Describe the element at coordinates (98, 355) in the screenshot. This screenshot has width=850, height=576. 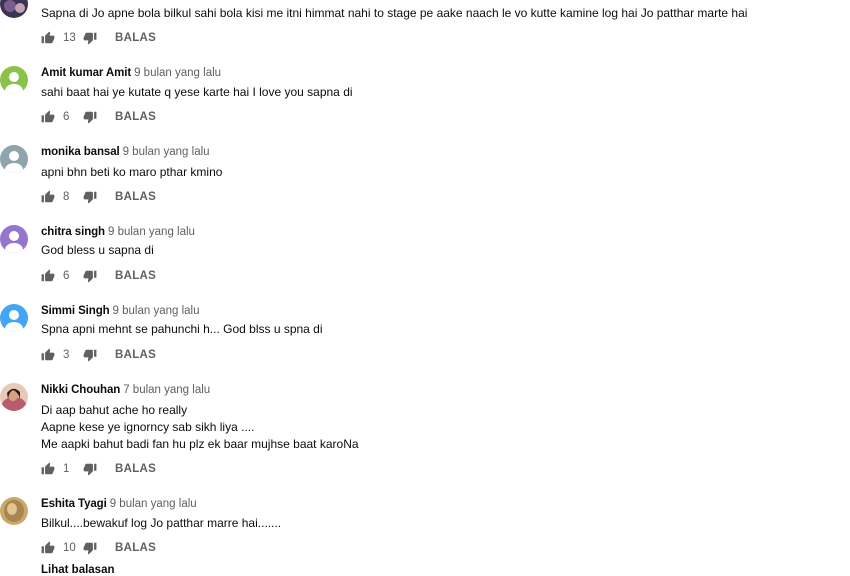
I see `comment-actions: 3 BALAS` at that location.